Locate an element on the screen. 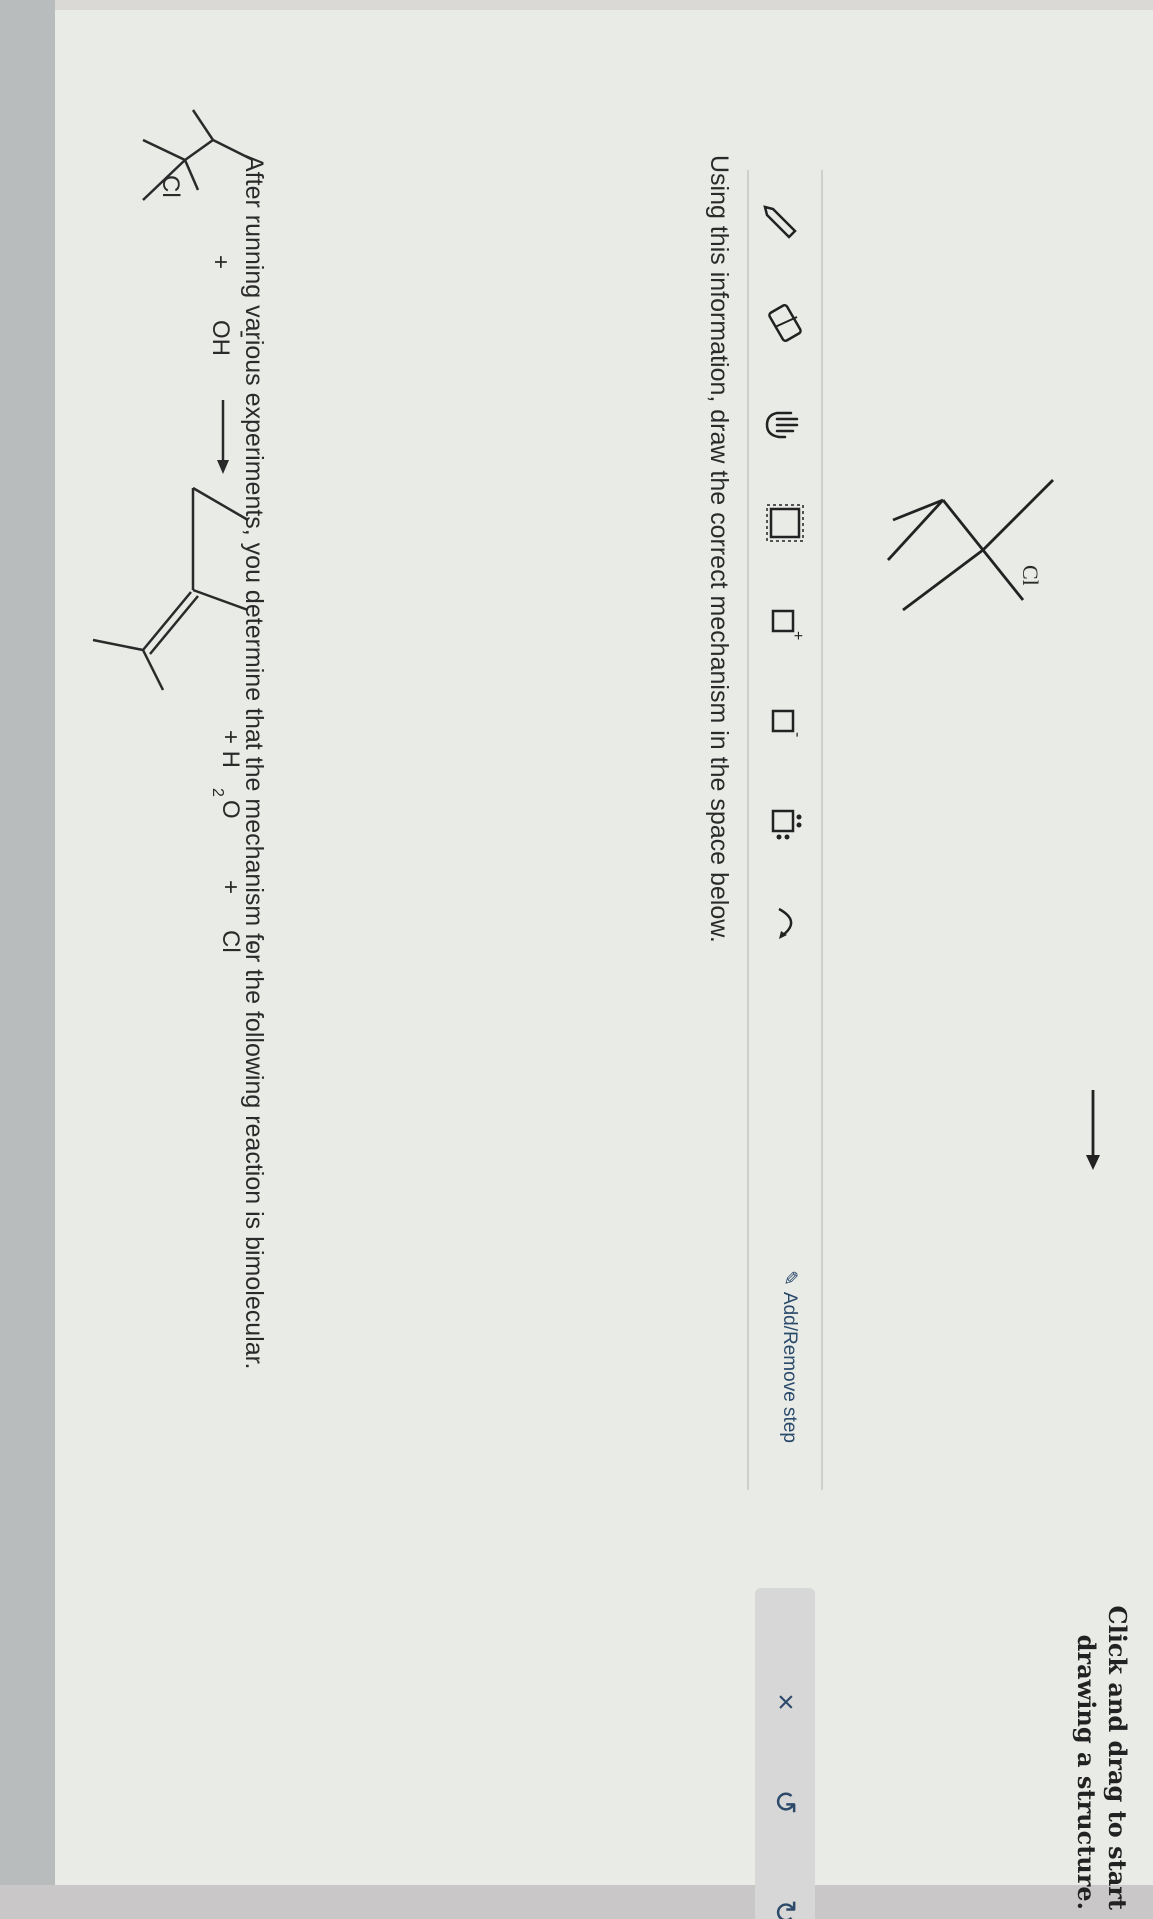 Image resolution: width=1153 pixels, height=1919 pixels. product-alkene-structure is located at coordinates (170, 588).